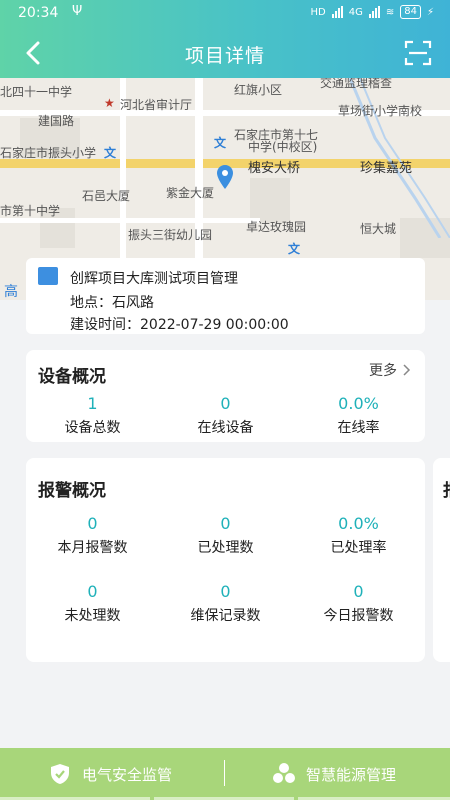 The width and height of the screenshot is (450, 800). Describe the element at coordinates (386, 168) in the screenshot. I see `map-label: 珍集嘉苑` at that location.